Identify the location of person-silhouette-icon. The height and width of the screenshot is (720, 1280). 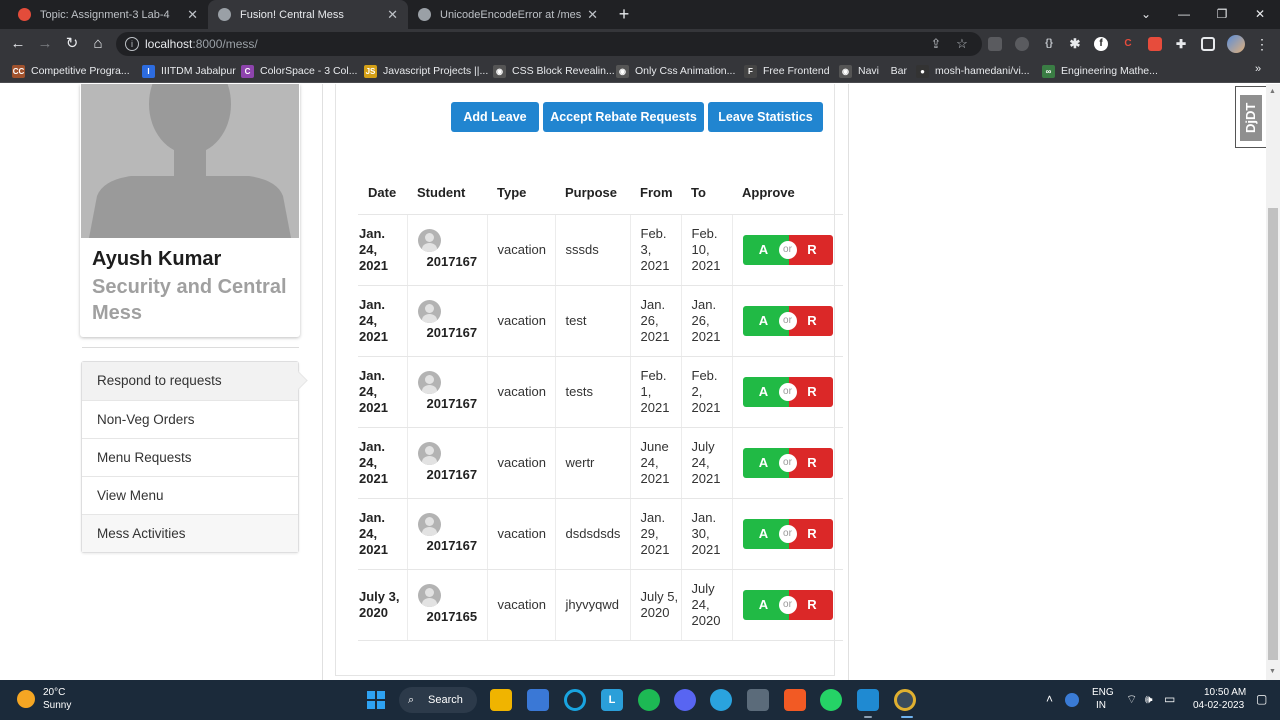
(190, 161).